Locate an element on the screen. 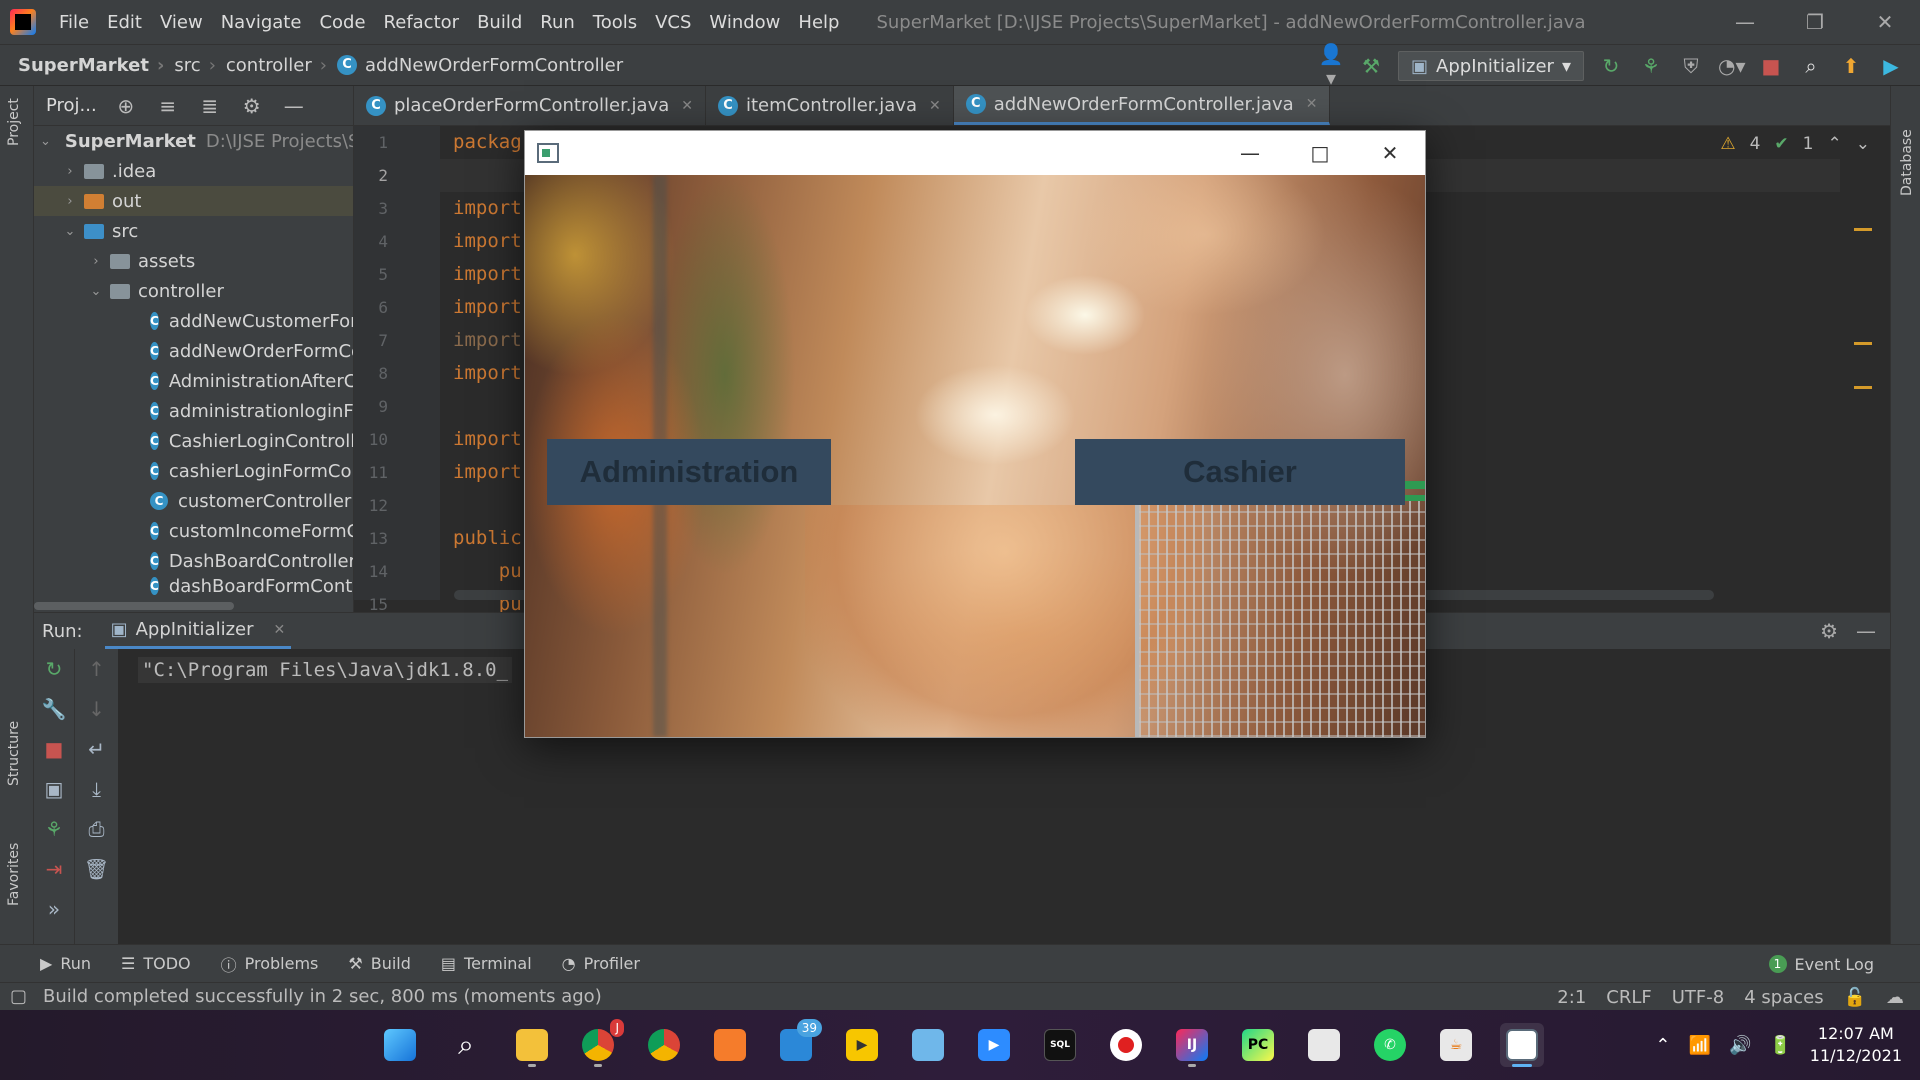  profile-icon: ◔▾ is located at coordinates (1732, 66).